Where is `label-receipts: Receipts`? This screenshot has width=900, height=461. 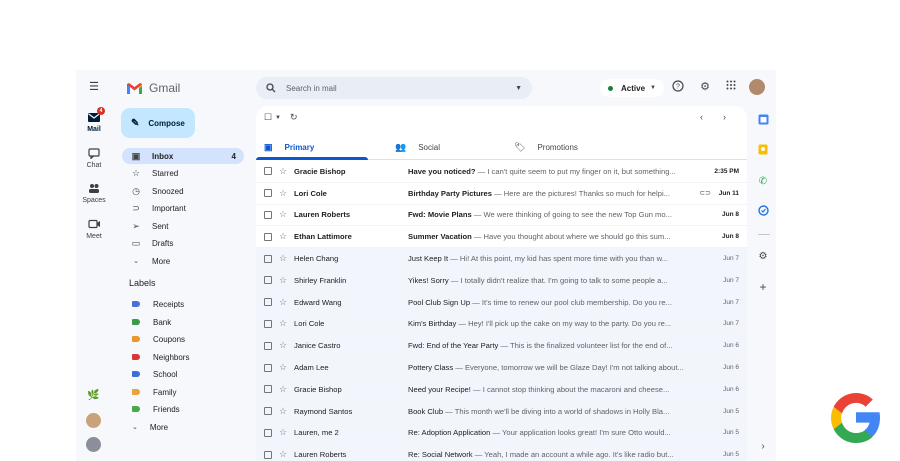
label-receipts: Receipts is located at coordinates (153, 304).